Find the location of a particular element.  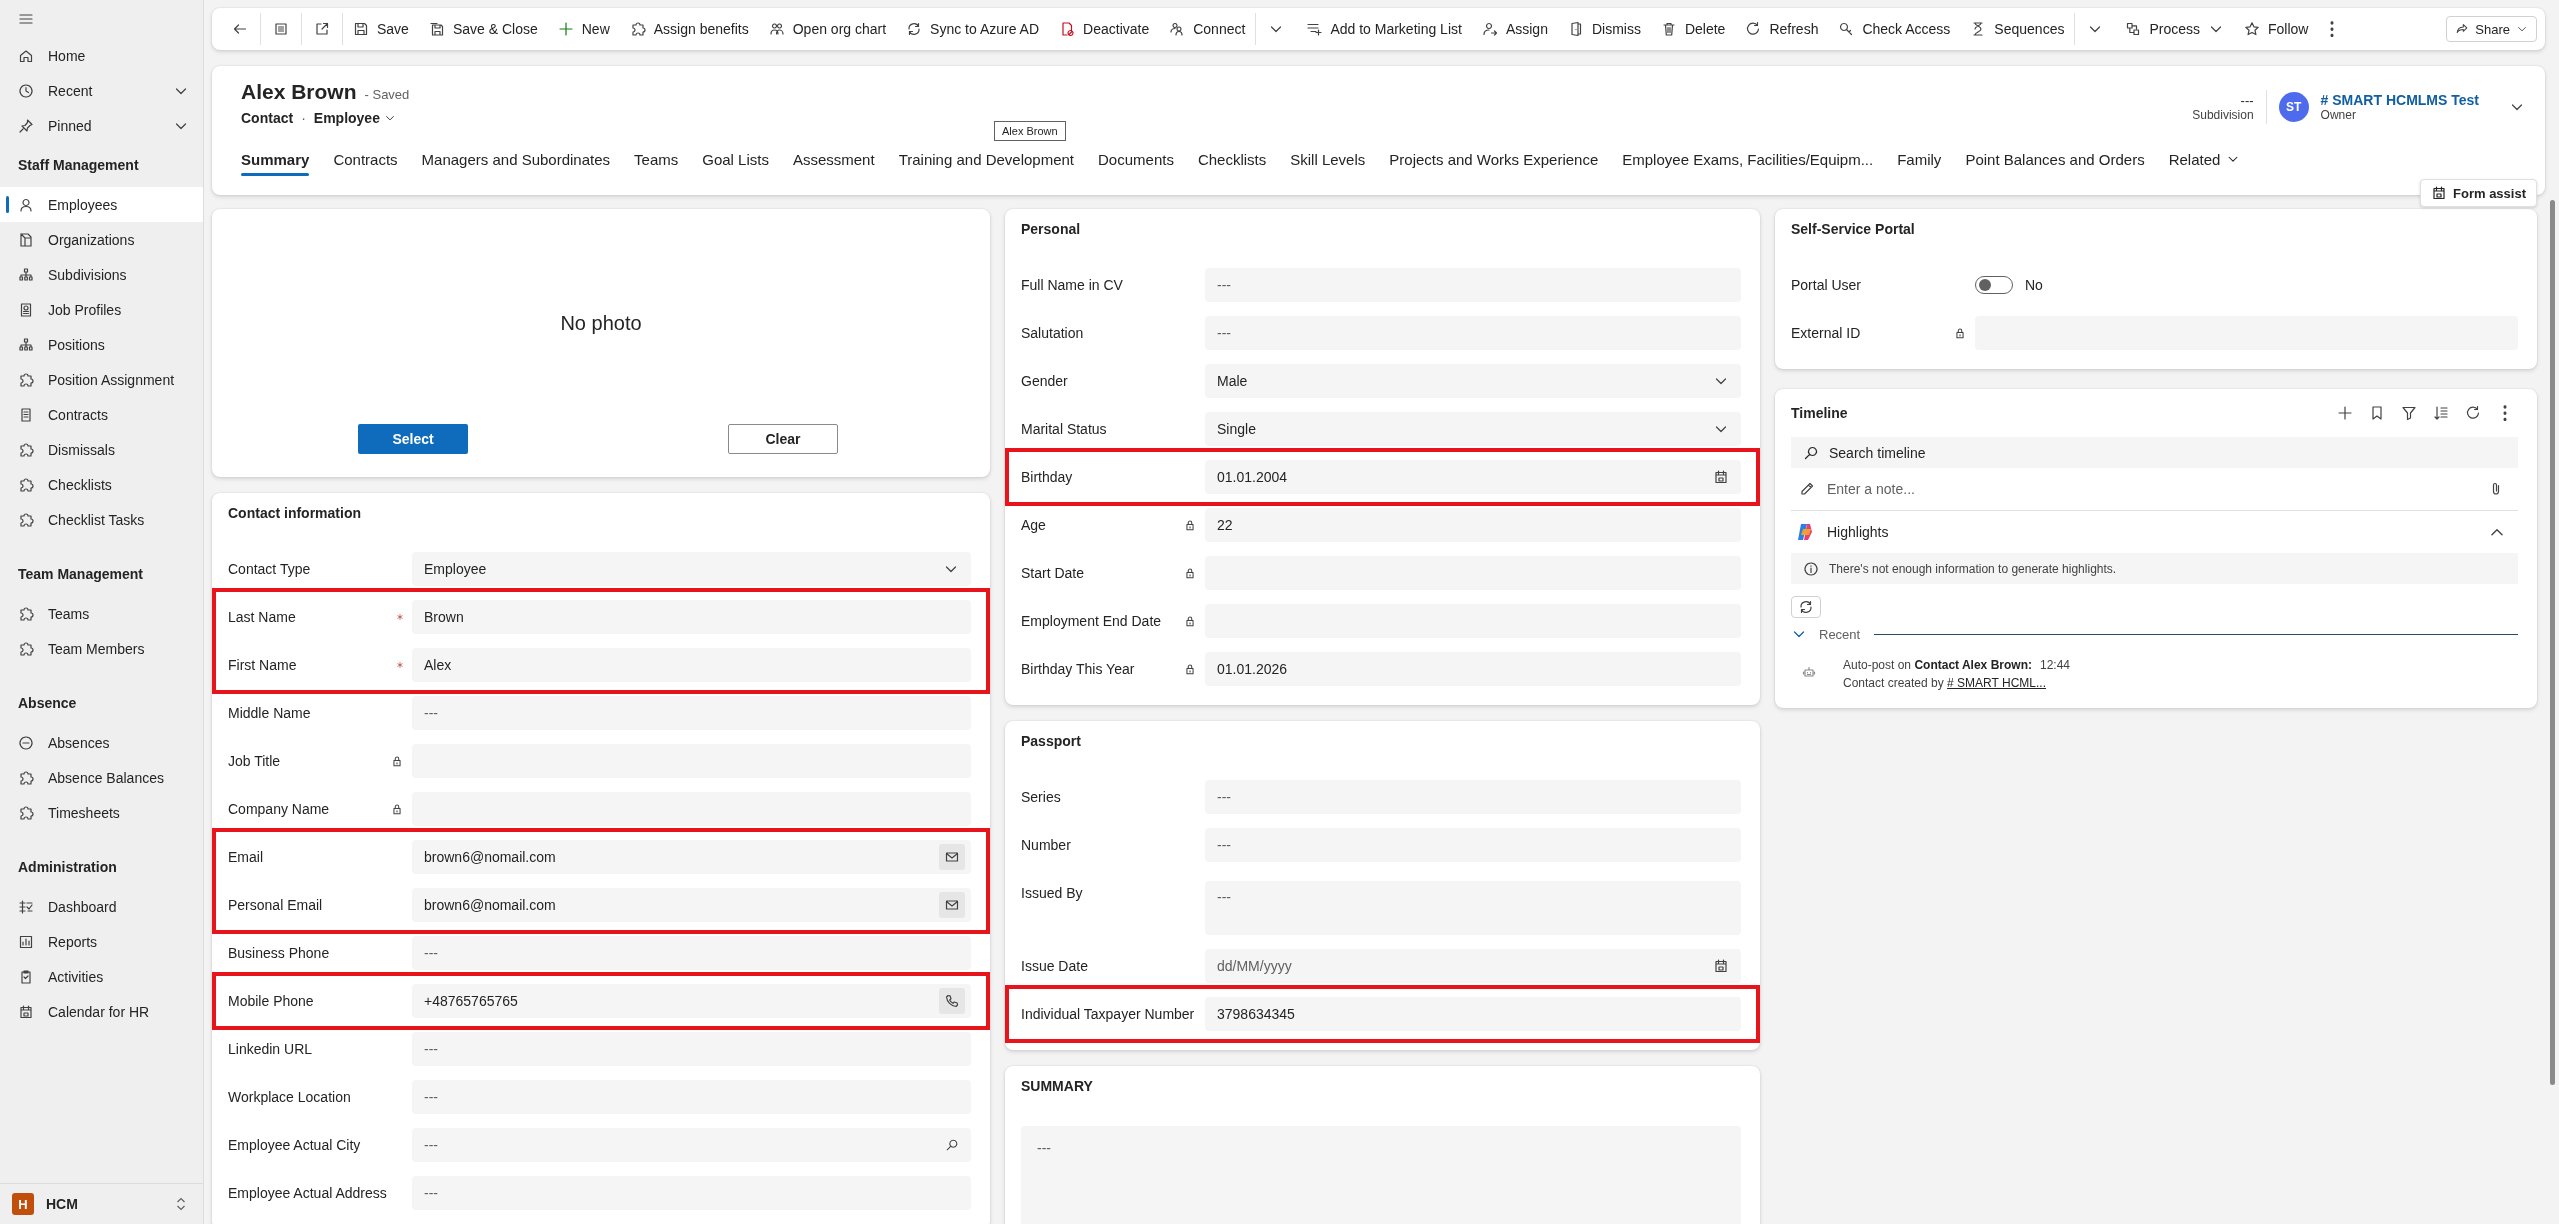

sidebar-item: Recent is located at coordinates (101, 90).